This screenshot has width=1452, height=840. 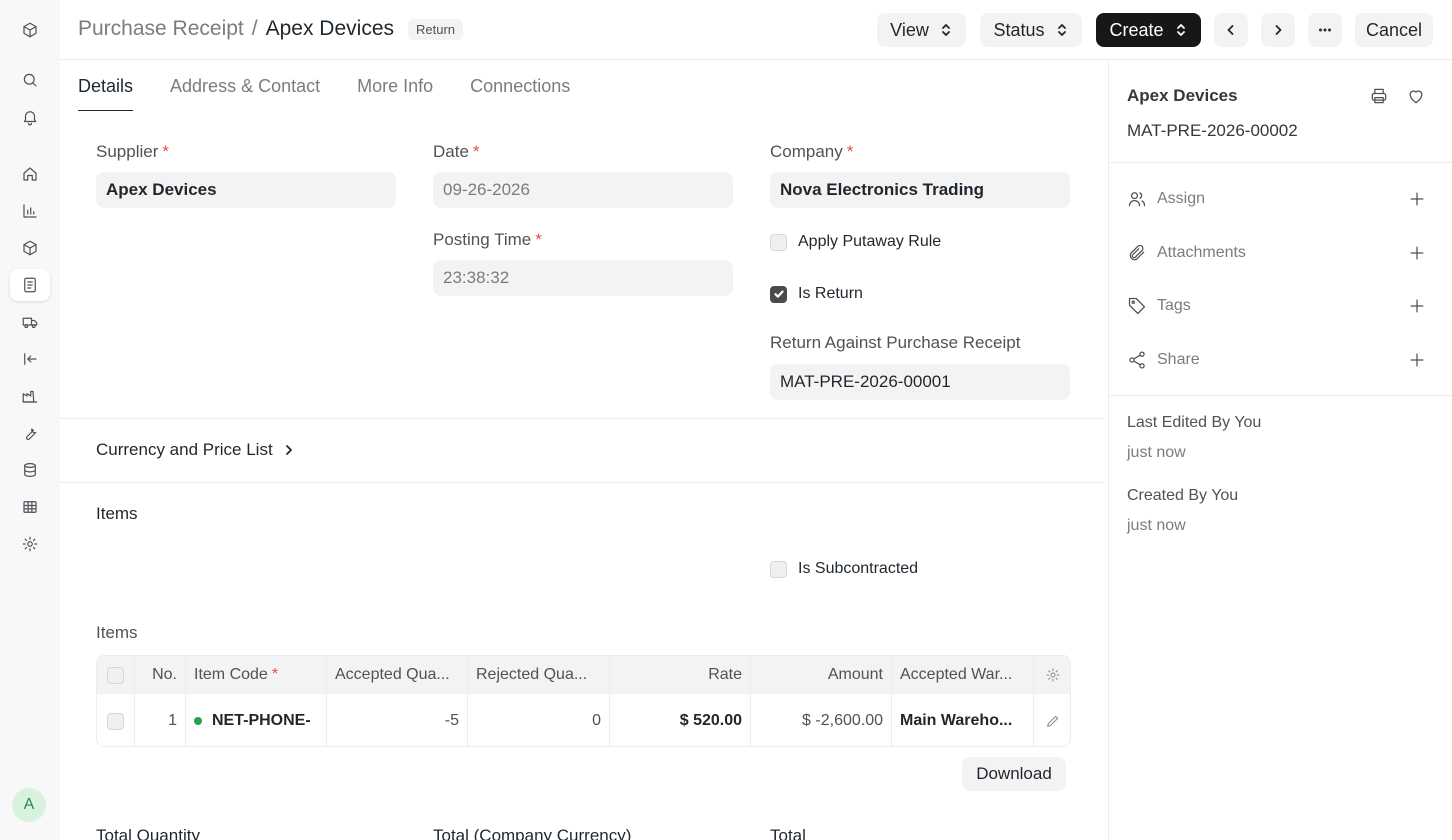 I want to click on sidebar-divider-line, so click(x=1280, y=162).